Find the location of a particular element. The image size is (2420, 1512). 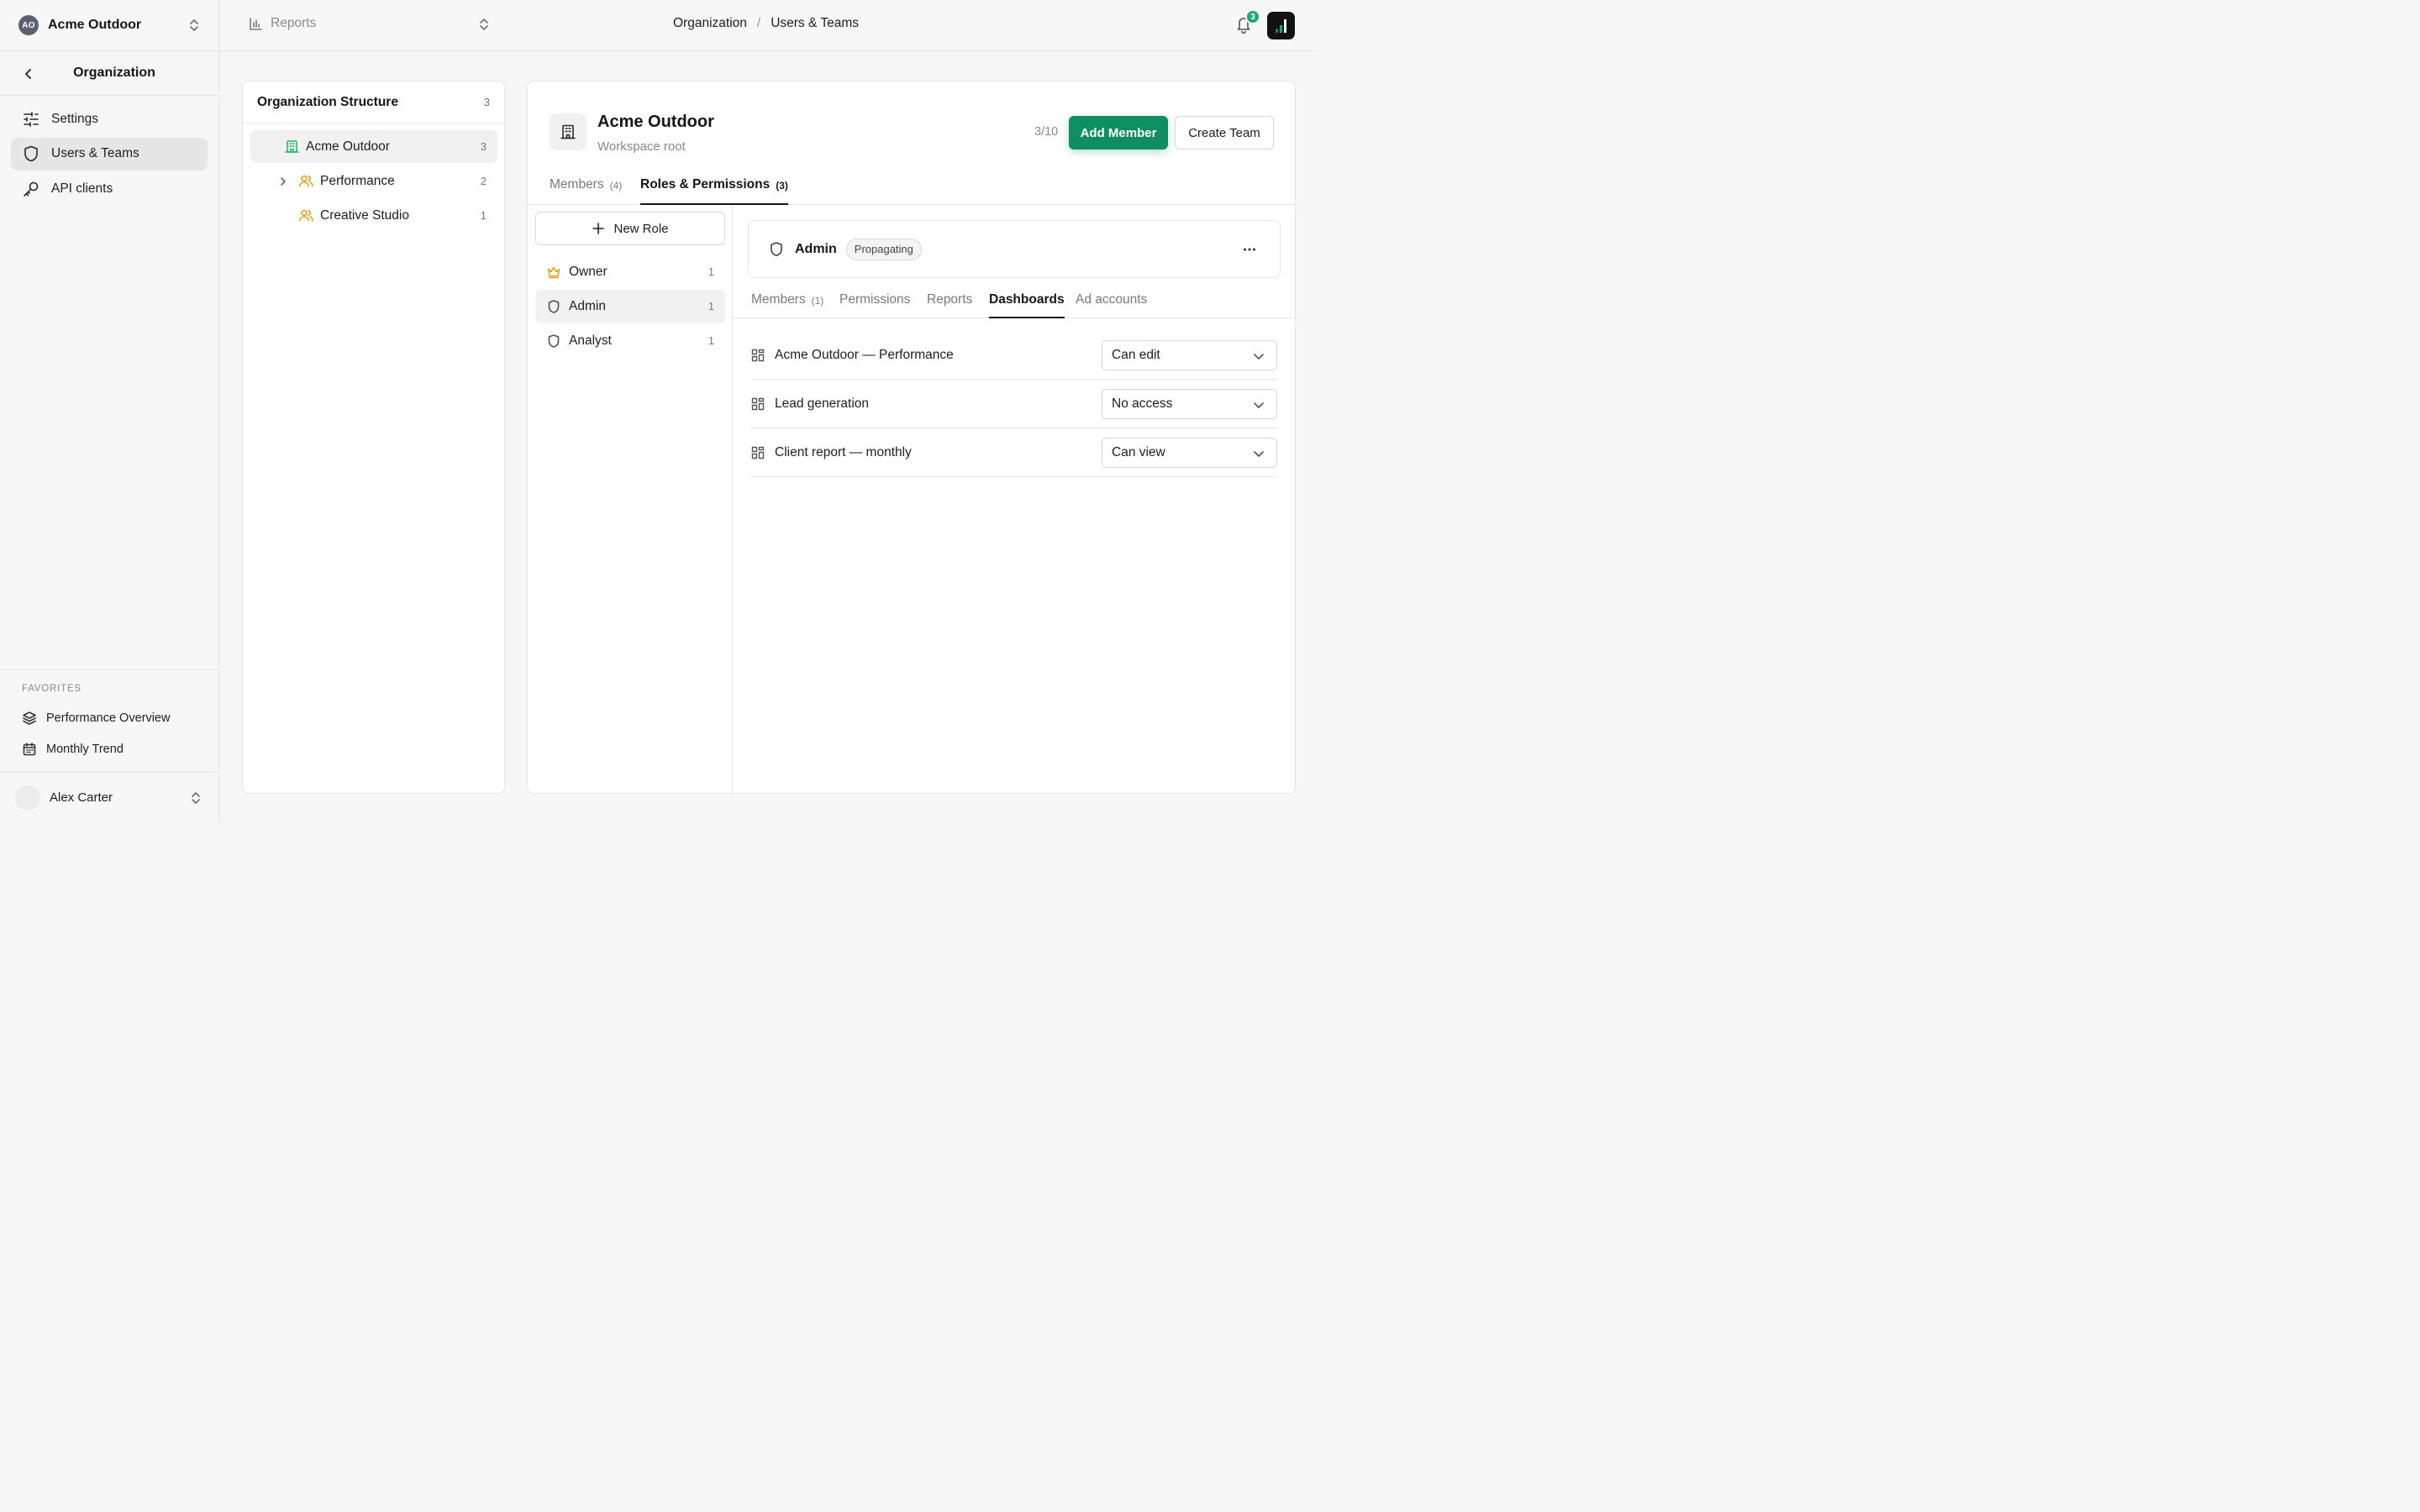

new-role-label: New Role is located at coordinates (641, 228).